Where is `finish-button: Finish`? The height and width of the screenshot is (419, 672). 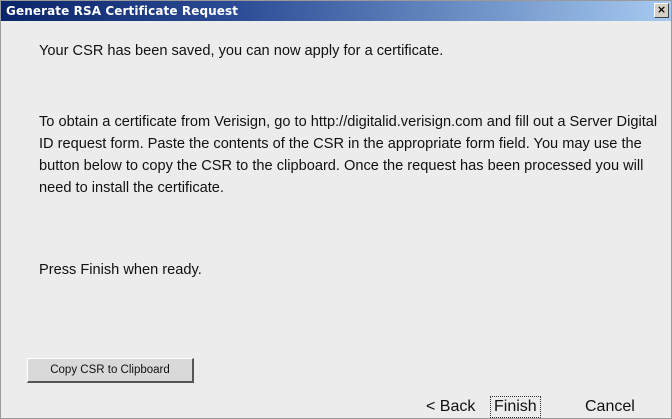 finish-button: Finish is located at coordinates (515, 407).